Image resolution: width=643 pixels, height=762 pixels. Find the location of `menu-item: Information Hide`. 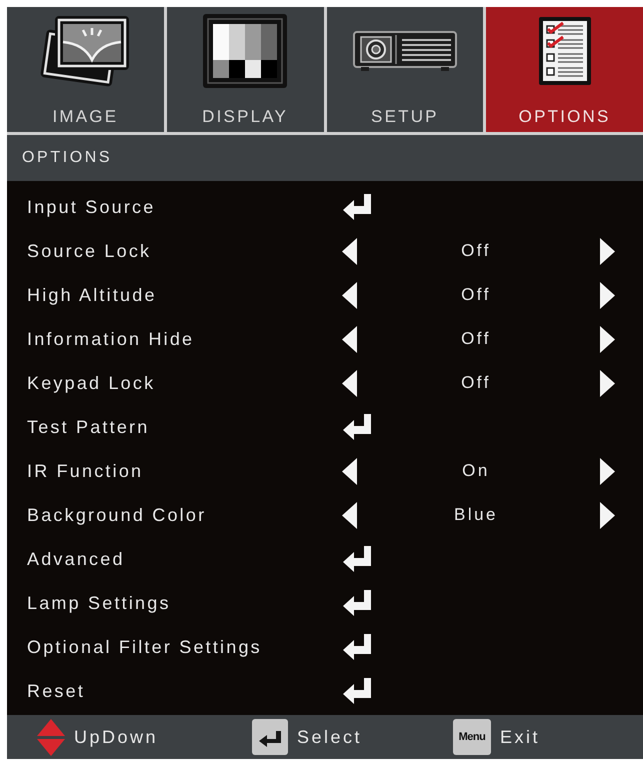

menu-item: Information Hide is located at coordinates (110, 339).